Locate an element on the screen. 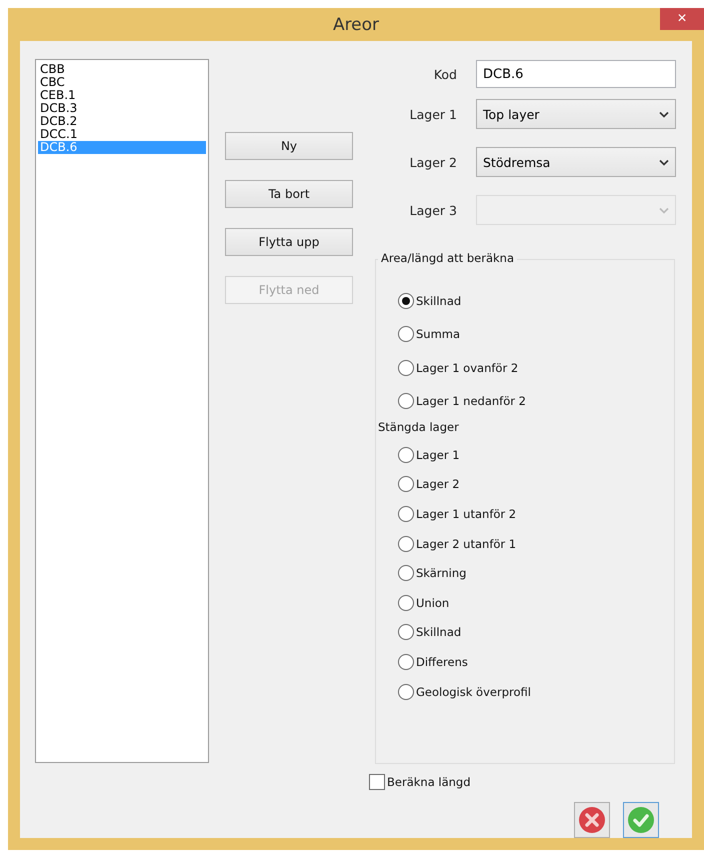 Image resolution: width=704 pixels, height=858 pixels. list-item: DCC.1 is located at coordinates (122, 134).